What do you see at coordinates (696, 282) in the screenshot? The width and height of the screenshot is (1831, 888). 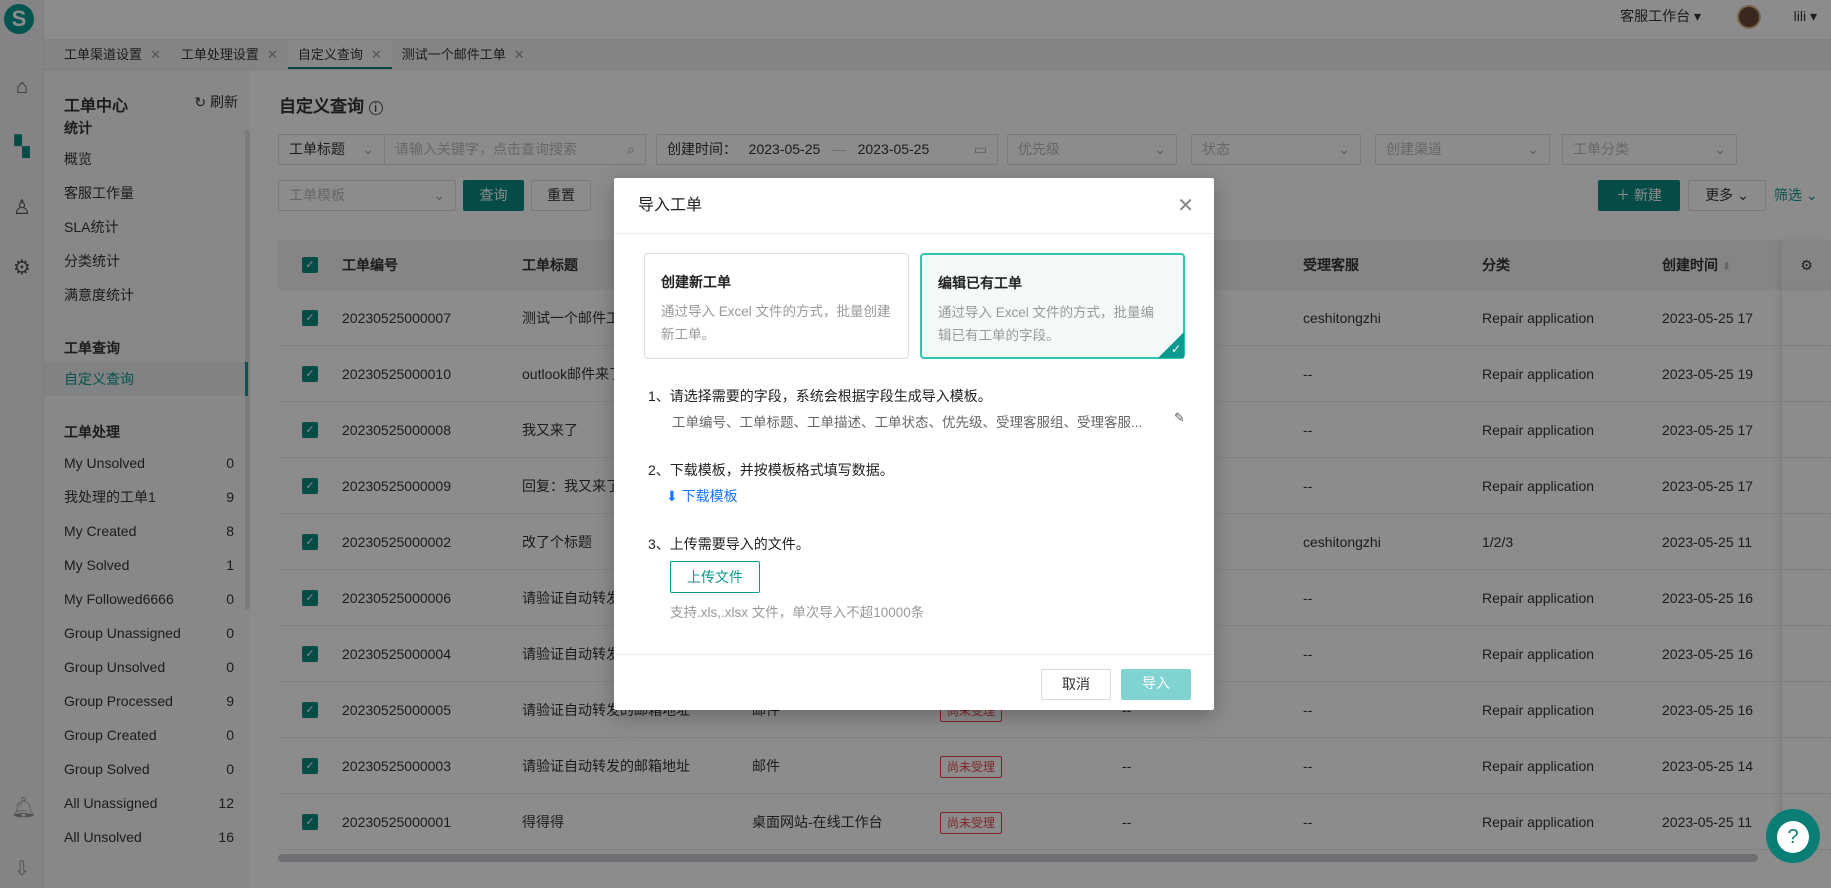 I see `option-title: 创建新工单` at bounding box center [696, 282].